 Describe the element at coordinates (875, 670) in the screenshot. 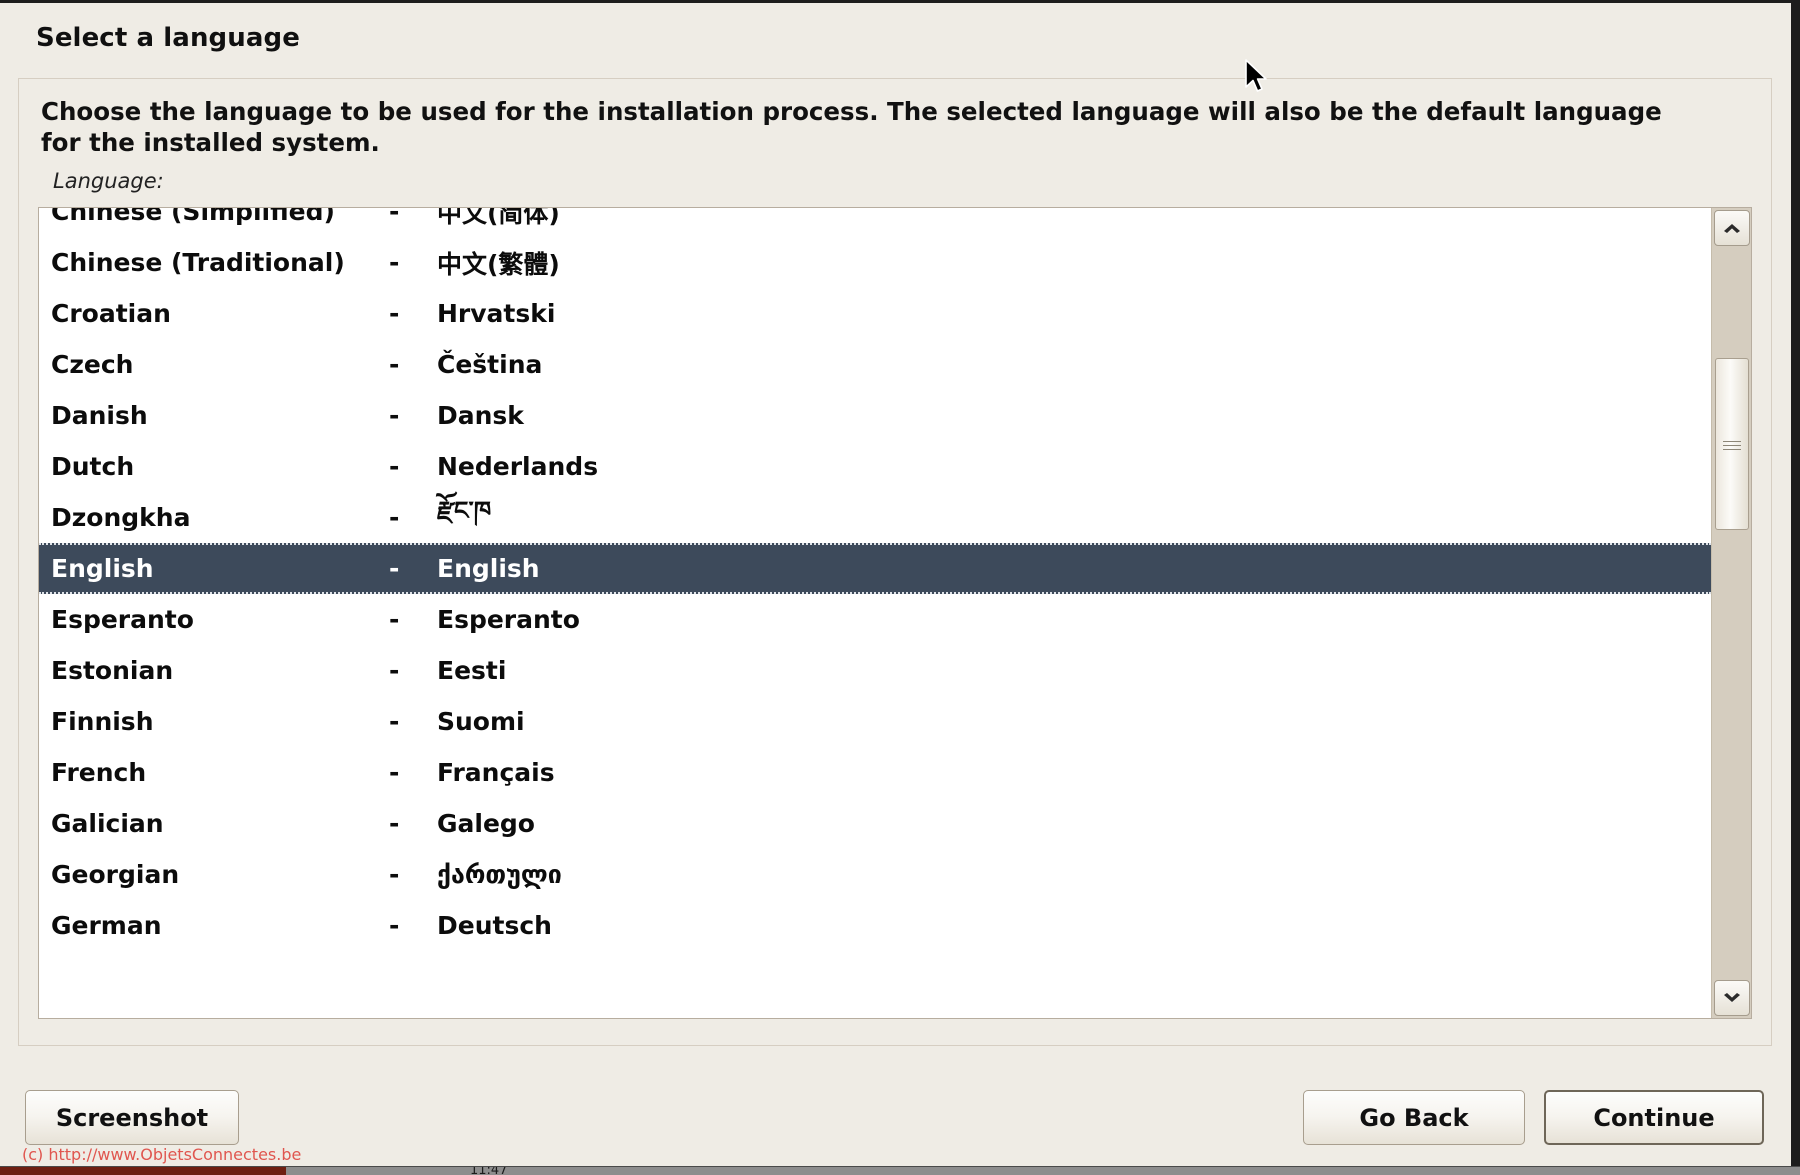

I see `language-row: Estonian - Eesti` at that location.